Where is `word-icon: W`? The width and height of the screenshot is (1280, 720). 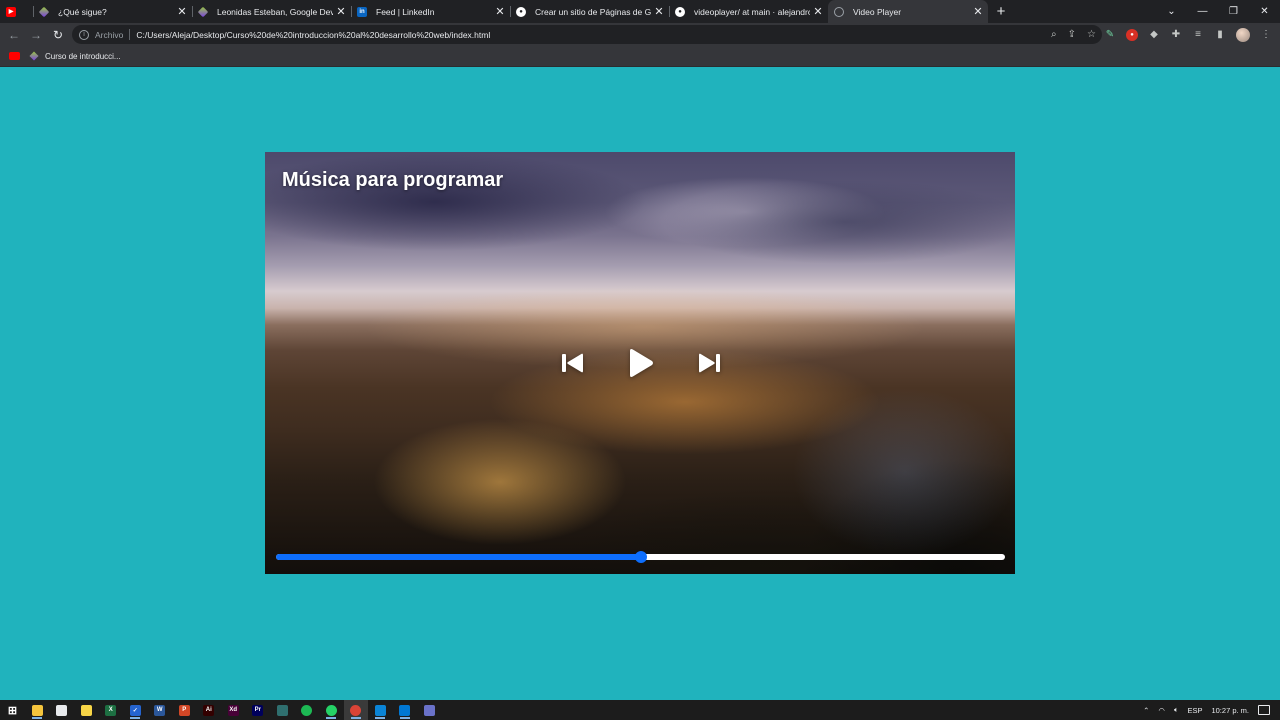 word-icon: W is located at coordinates (160, 710).